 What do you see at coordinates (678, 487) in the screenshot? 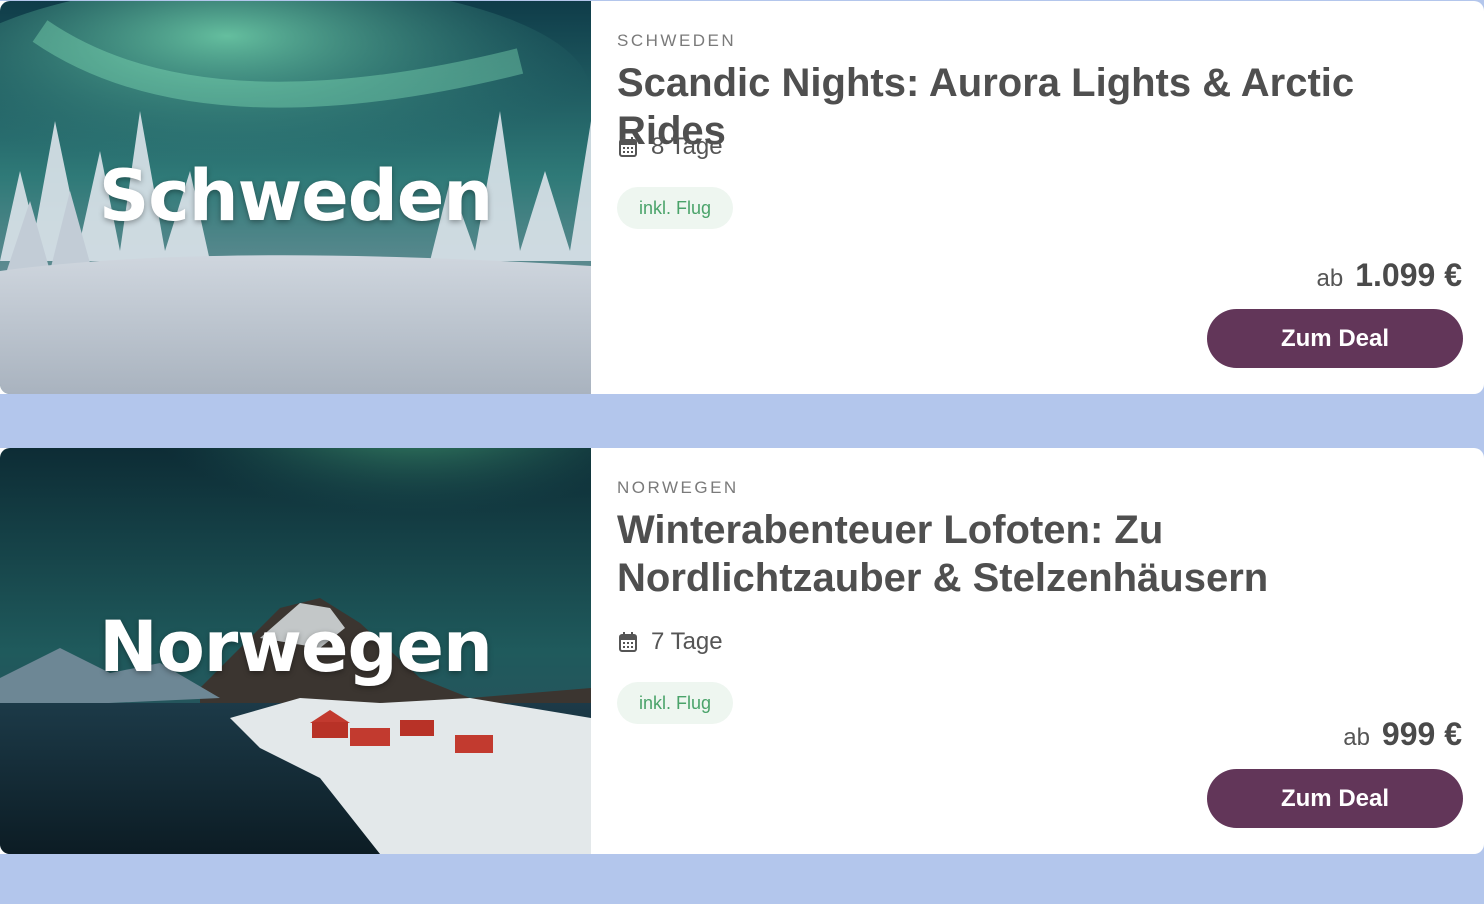
I see `country-label: NORWEGEN` at bounding box center [678, 487].